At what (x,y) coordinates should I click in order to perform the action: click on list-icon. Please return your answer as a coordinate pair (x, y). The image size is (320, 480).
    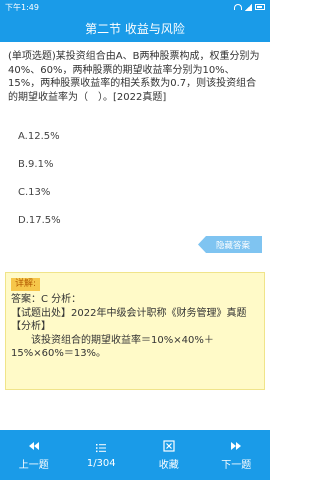
    Looking at the image, I should click on (101, 448).